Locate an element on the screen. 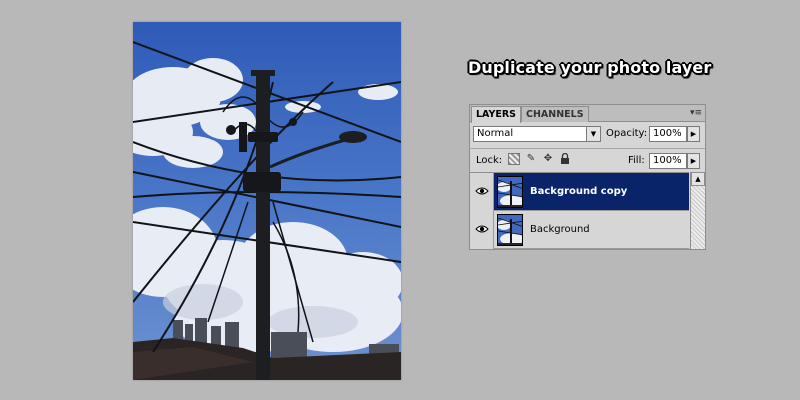  panel-tab-bar: LAYERS CHANNELS ▾≡ is located at coordinates (587, 114).